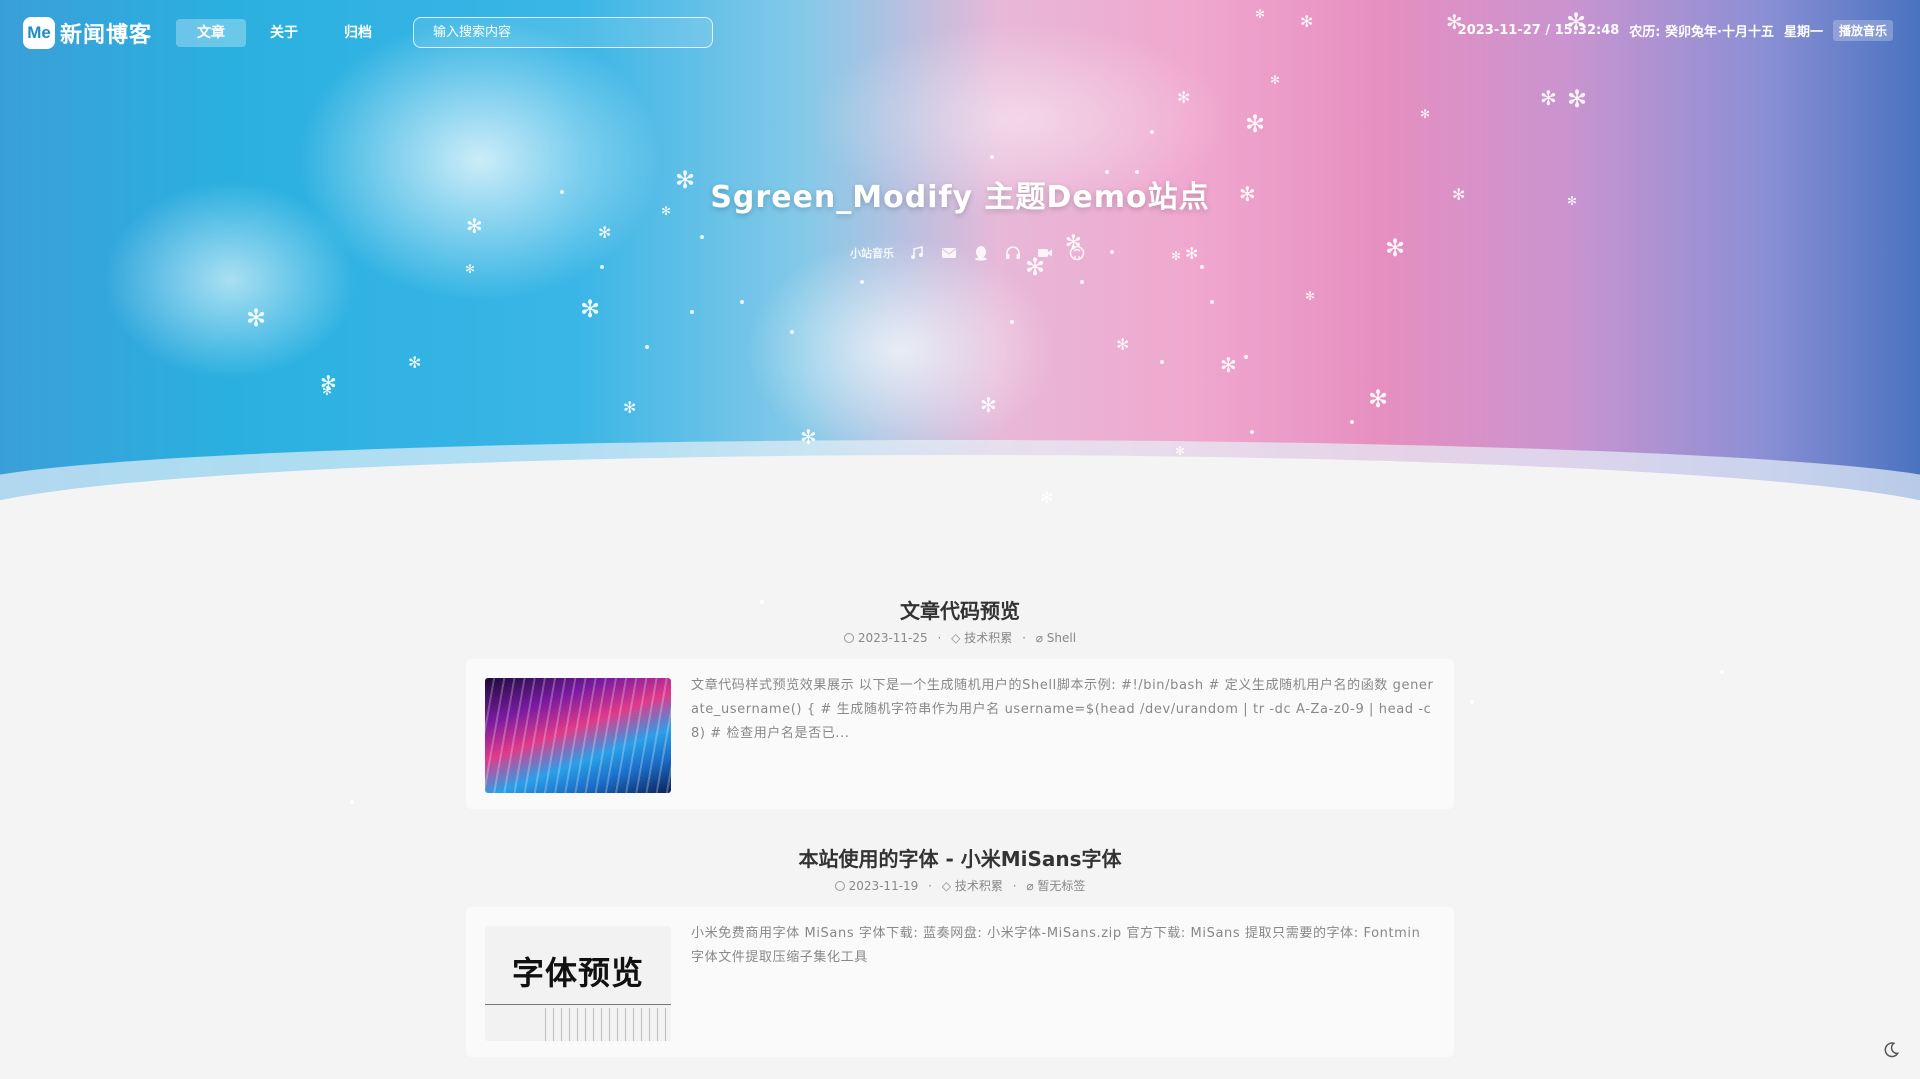 The width and height of the screenshot is (1920, 1079). What do you see at coordinates (578, 1004) in the screenshot?
I see `thumbnail-divider` at bounding box center [578, 1004].